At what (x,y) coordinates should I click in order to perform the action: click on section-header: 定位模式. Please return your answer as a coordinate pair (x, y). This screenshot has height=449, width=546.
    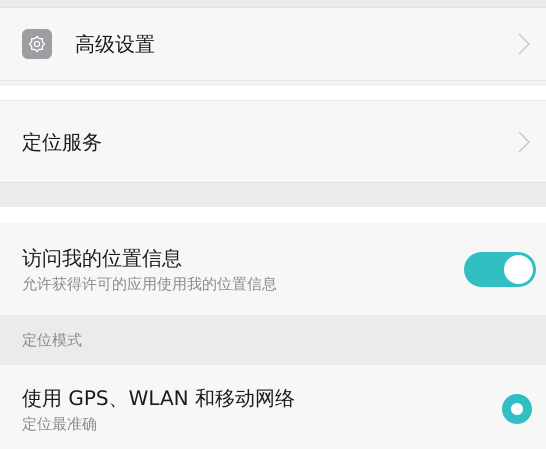
    Looking at the image, I should click on (52, 340).